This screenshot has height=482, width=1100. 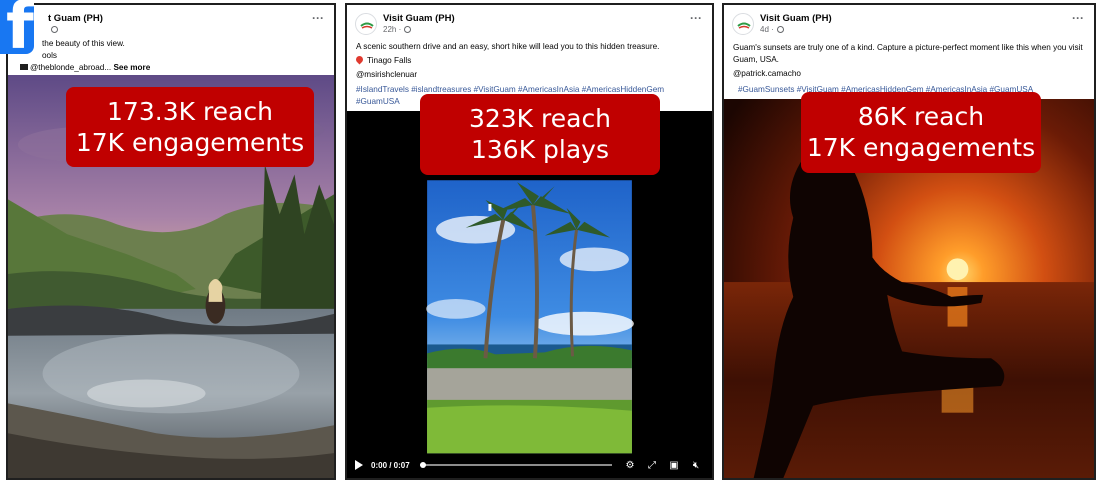 I want to click on stats-overlay: 86K reach 17K engagements, so click(x=921, y=132).